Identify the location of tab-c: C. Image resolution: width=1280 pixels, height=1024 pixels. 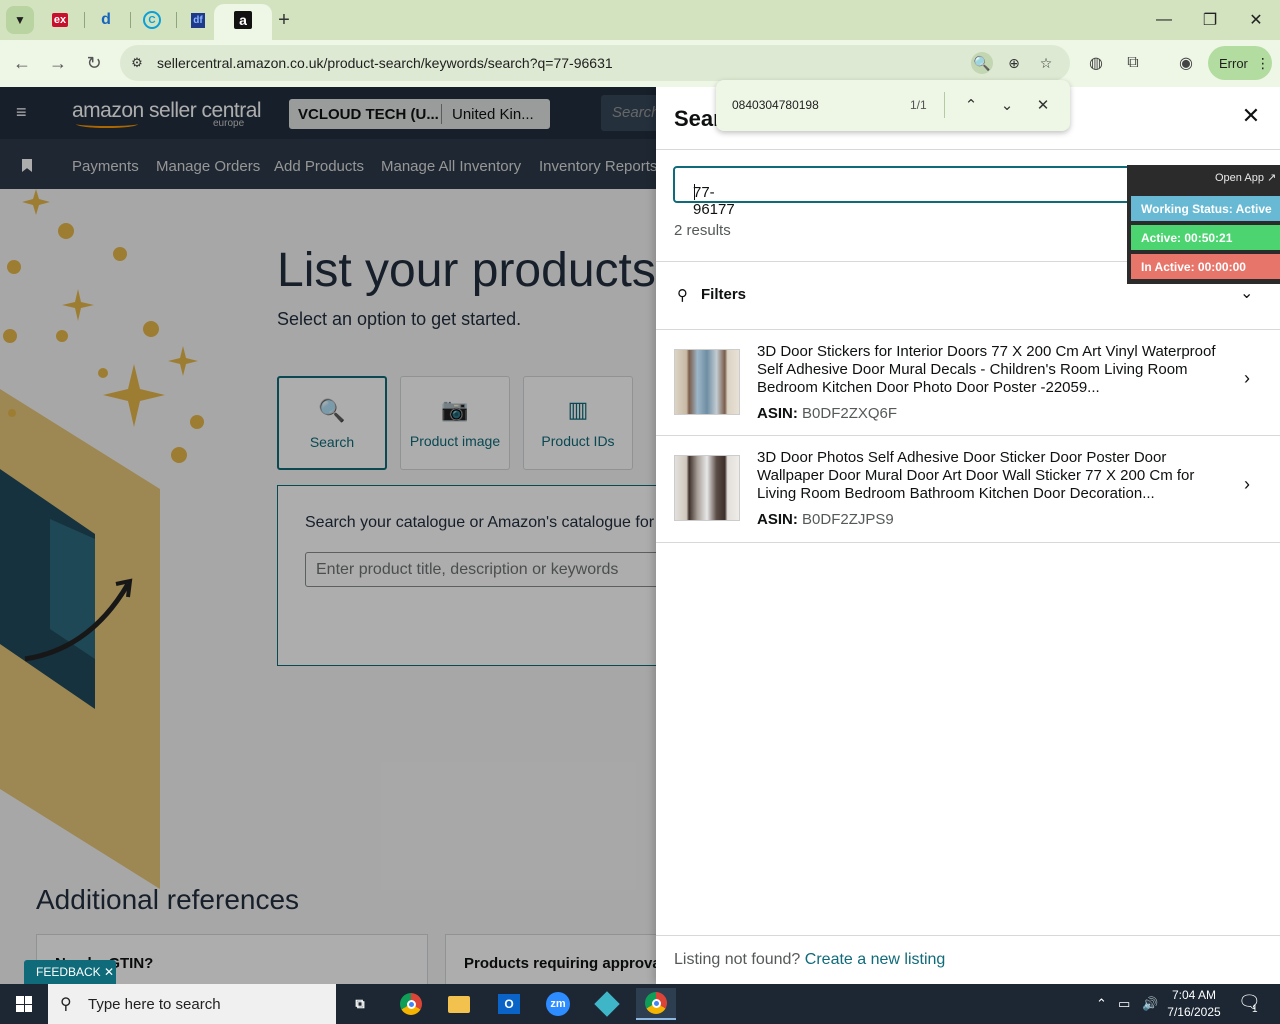
(152, 20).